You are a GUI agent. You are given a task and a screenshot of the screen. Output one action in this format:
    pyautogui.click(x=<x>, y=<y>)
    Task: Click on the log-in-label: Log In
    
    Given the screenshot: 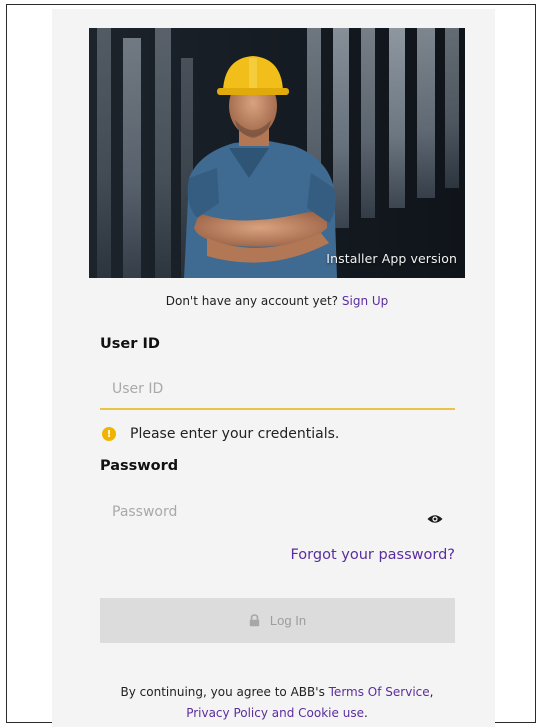 What is the action you would take?
    pyautogui.click(x=288, y=620)
    